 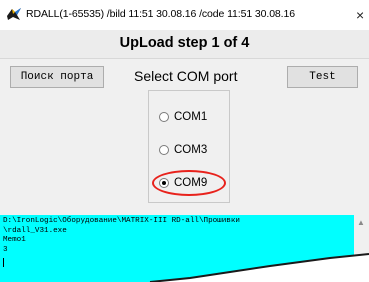 I want to click on scroll-up-arrow-icon: ▲, so click(x=361, y=222).